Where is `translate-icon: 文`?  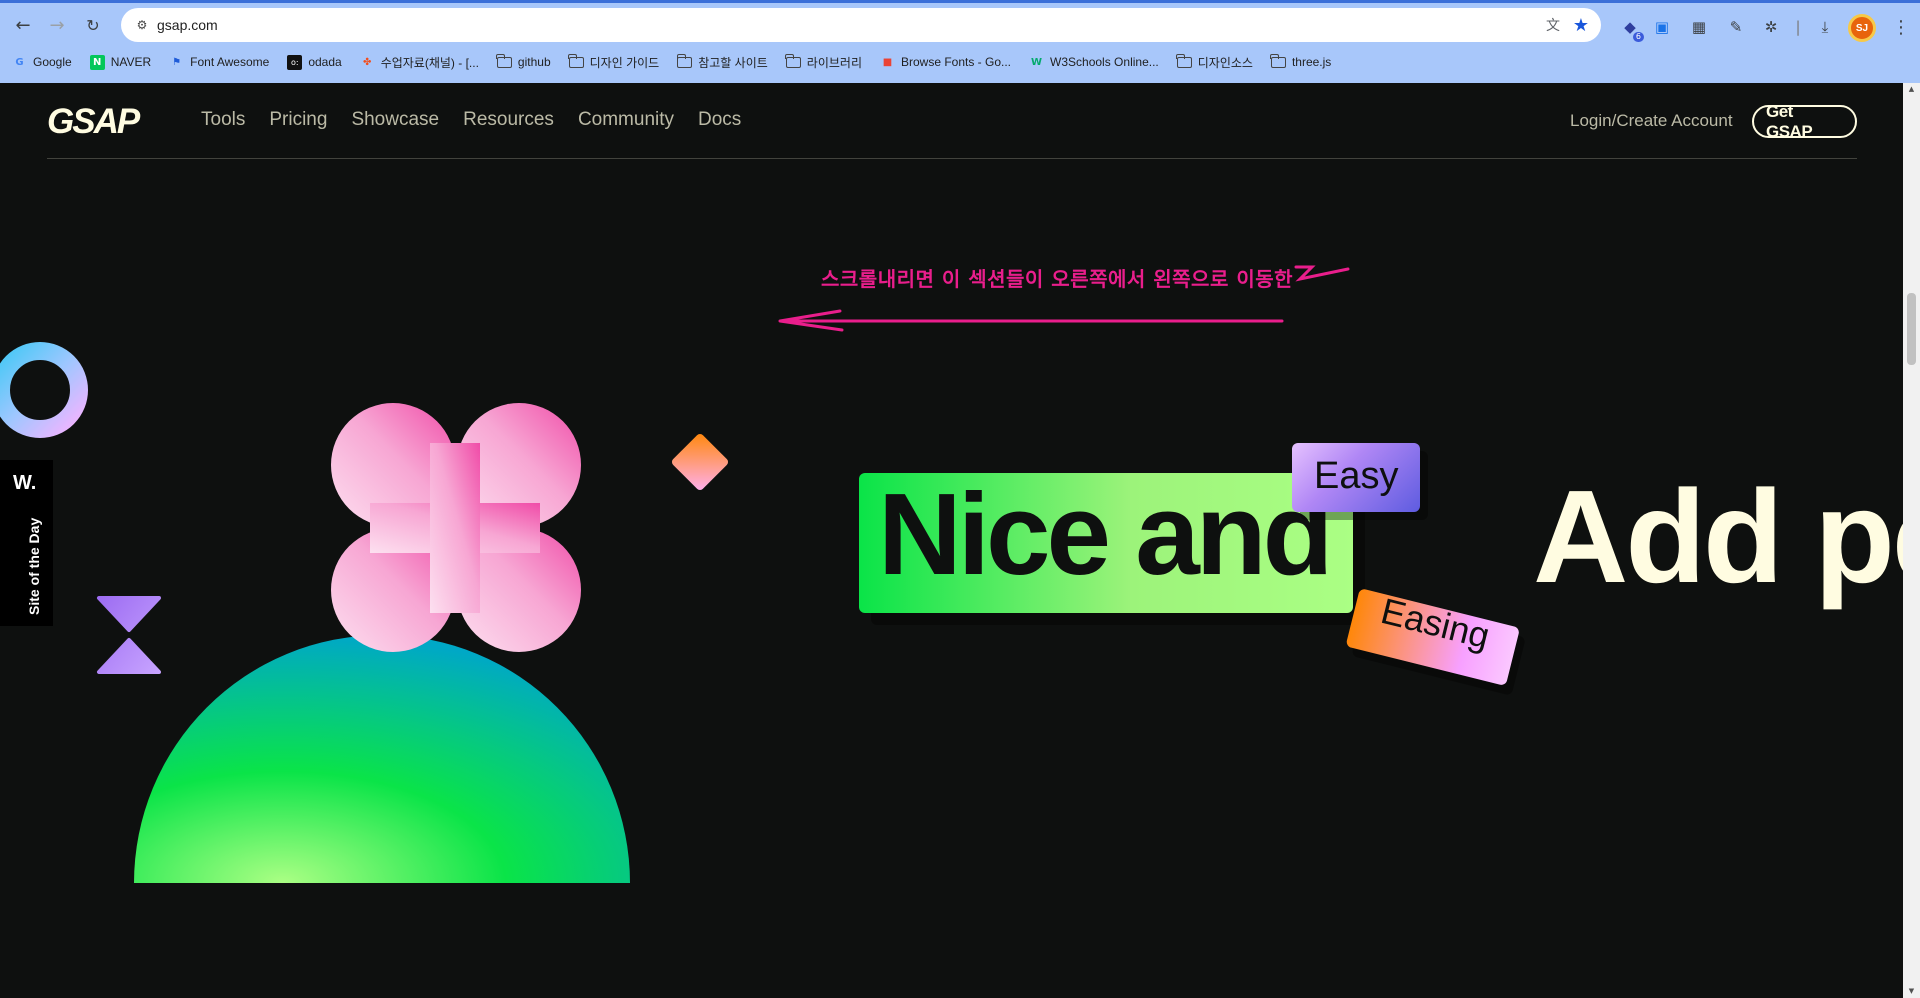
translate-icon: 文 is located at coordinates (1553, 25).